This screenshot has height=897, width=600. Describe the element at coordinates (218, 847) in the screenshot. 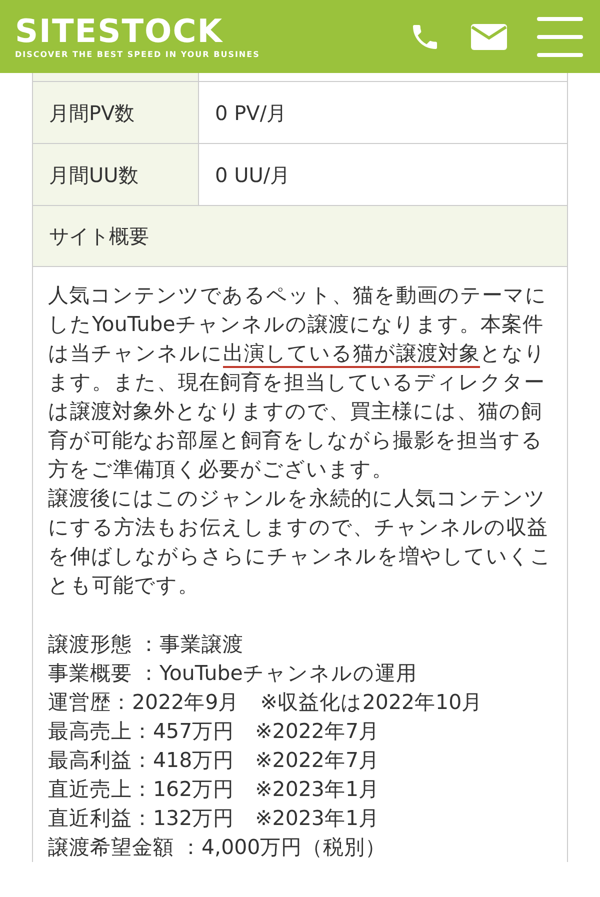

I see `detail-line: 譲渡希望金額 ：4,000万円（税別）` at that location.